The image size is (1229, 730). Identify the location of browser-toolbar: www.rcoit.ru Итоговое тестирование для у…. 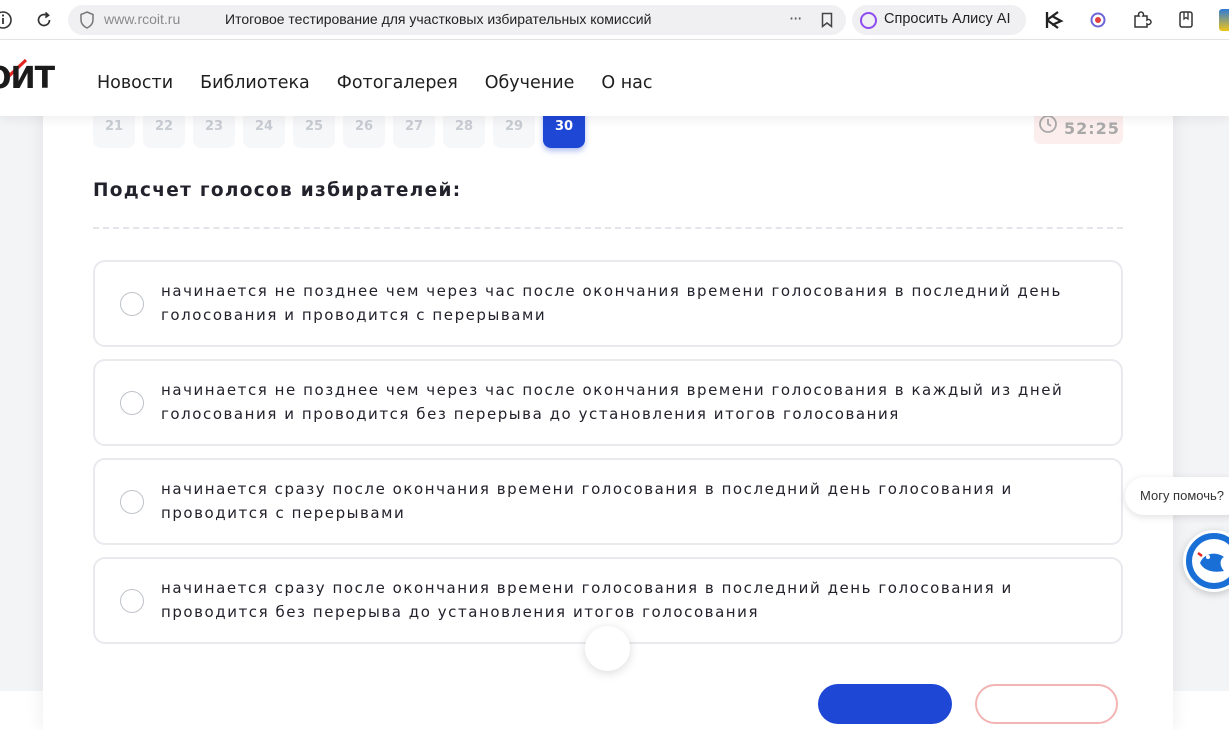
(614, 20).